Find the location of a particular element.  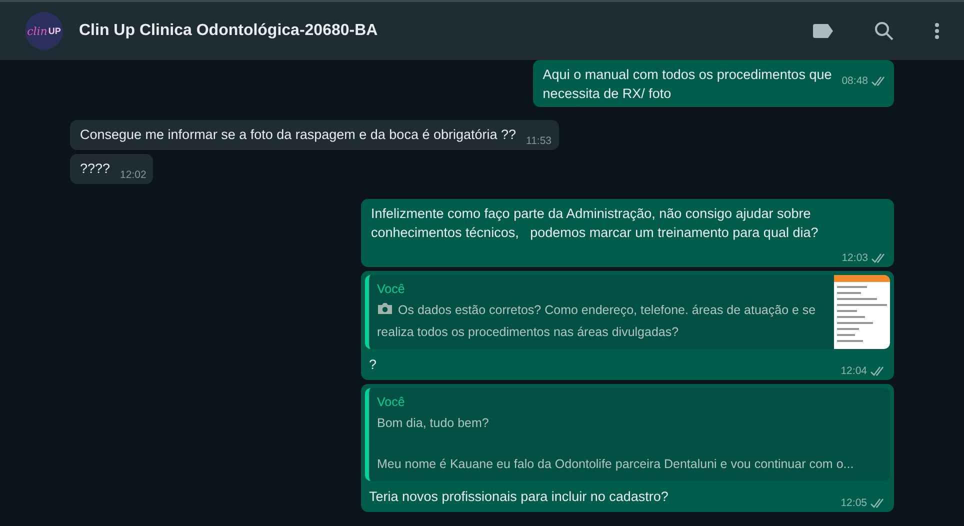

camera-icon is located at coordinates (385, 308).